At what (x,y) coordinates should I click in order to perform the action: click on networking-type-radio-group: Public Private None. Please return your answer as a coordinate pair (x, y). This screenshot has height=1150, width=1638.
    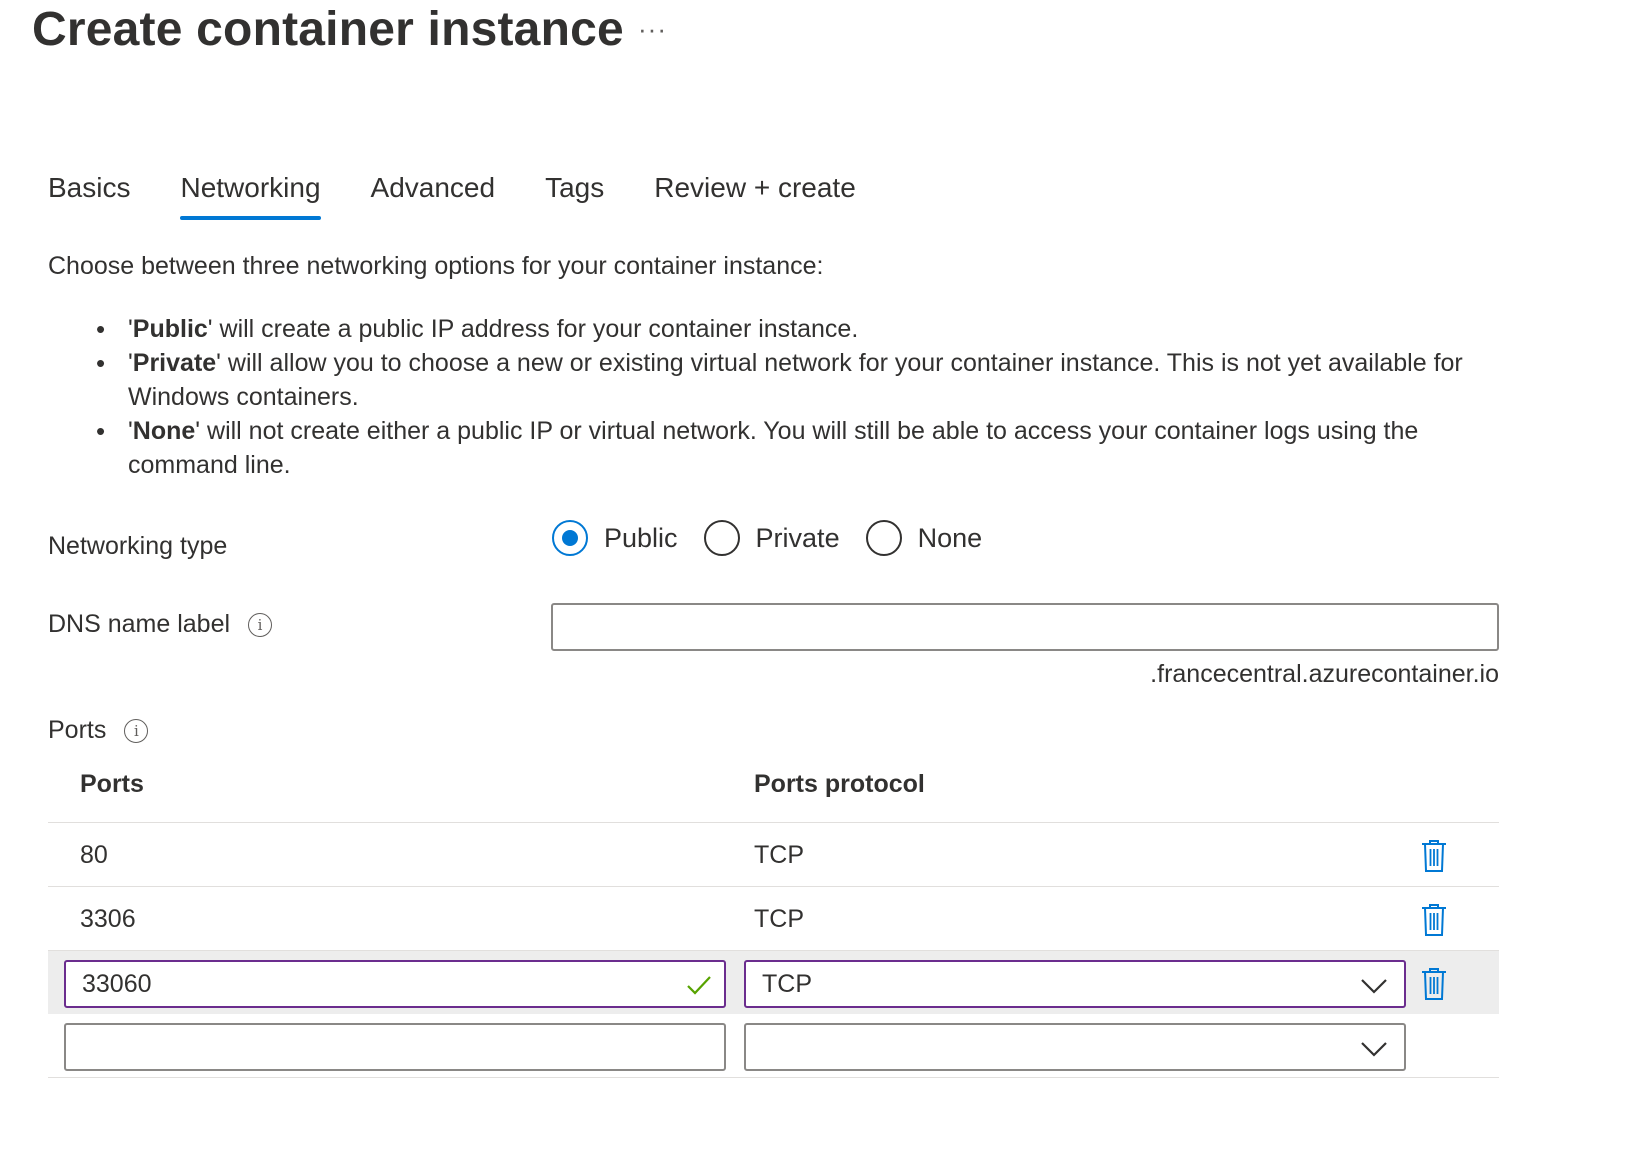
    Looking at the image, I should click on (780, 538).